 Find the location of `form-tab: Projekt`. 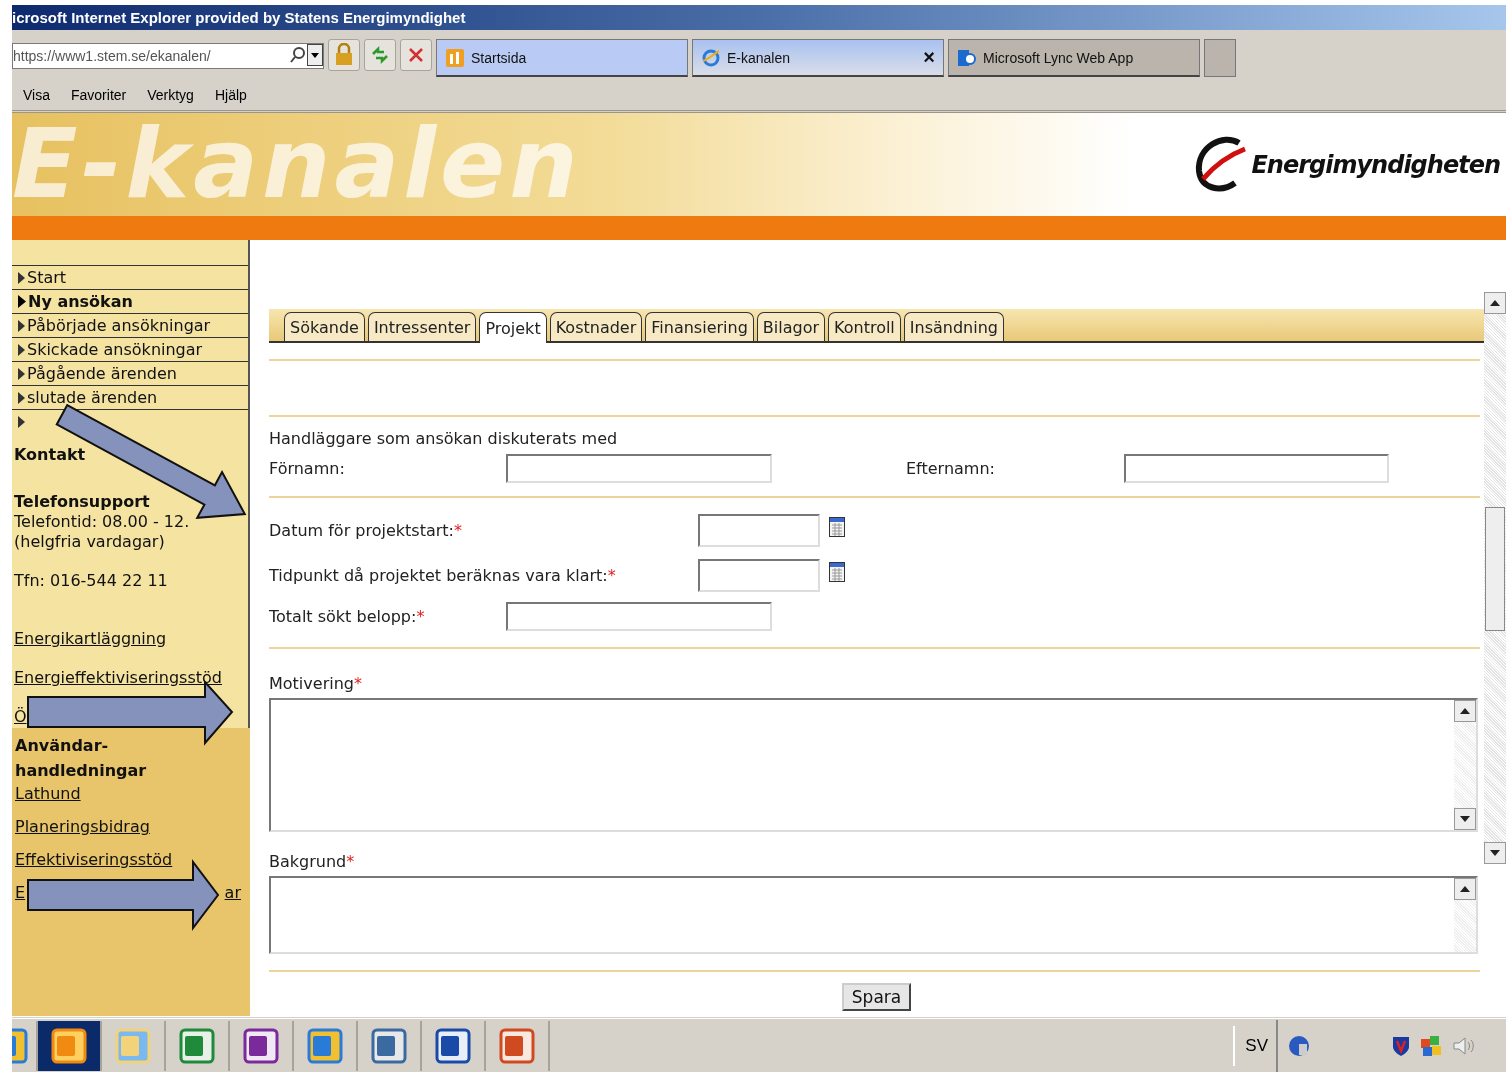

form-tab: Projekt is located at coordinates (513, 327).